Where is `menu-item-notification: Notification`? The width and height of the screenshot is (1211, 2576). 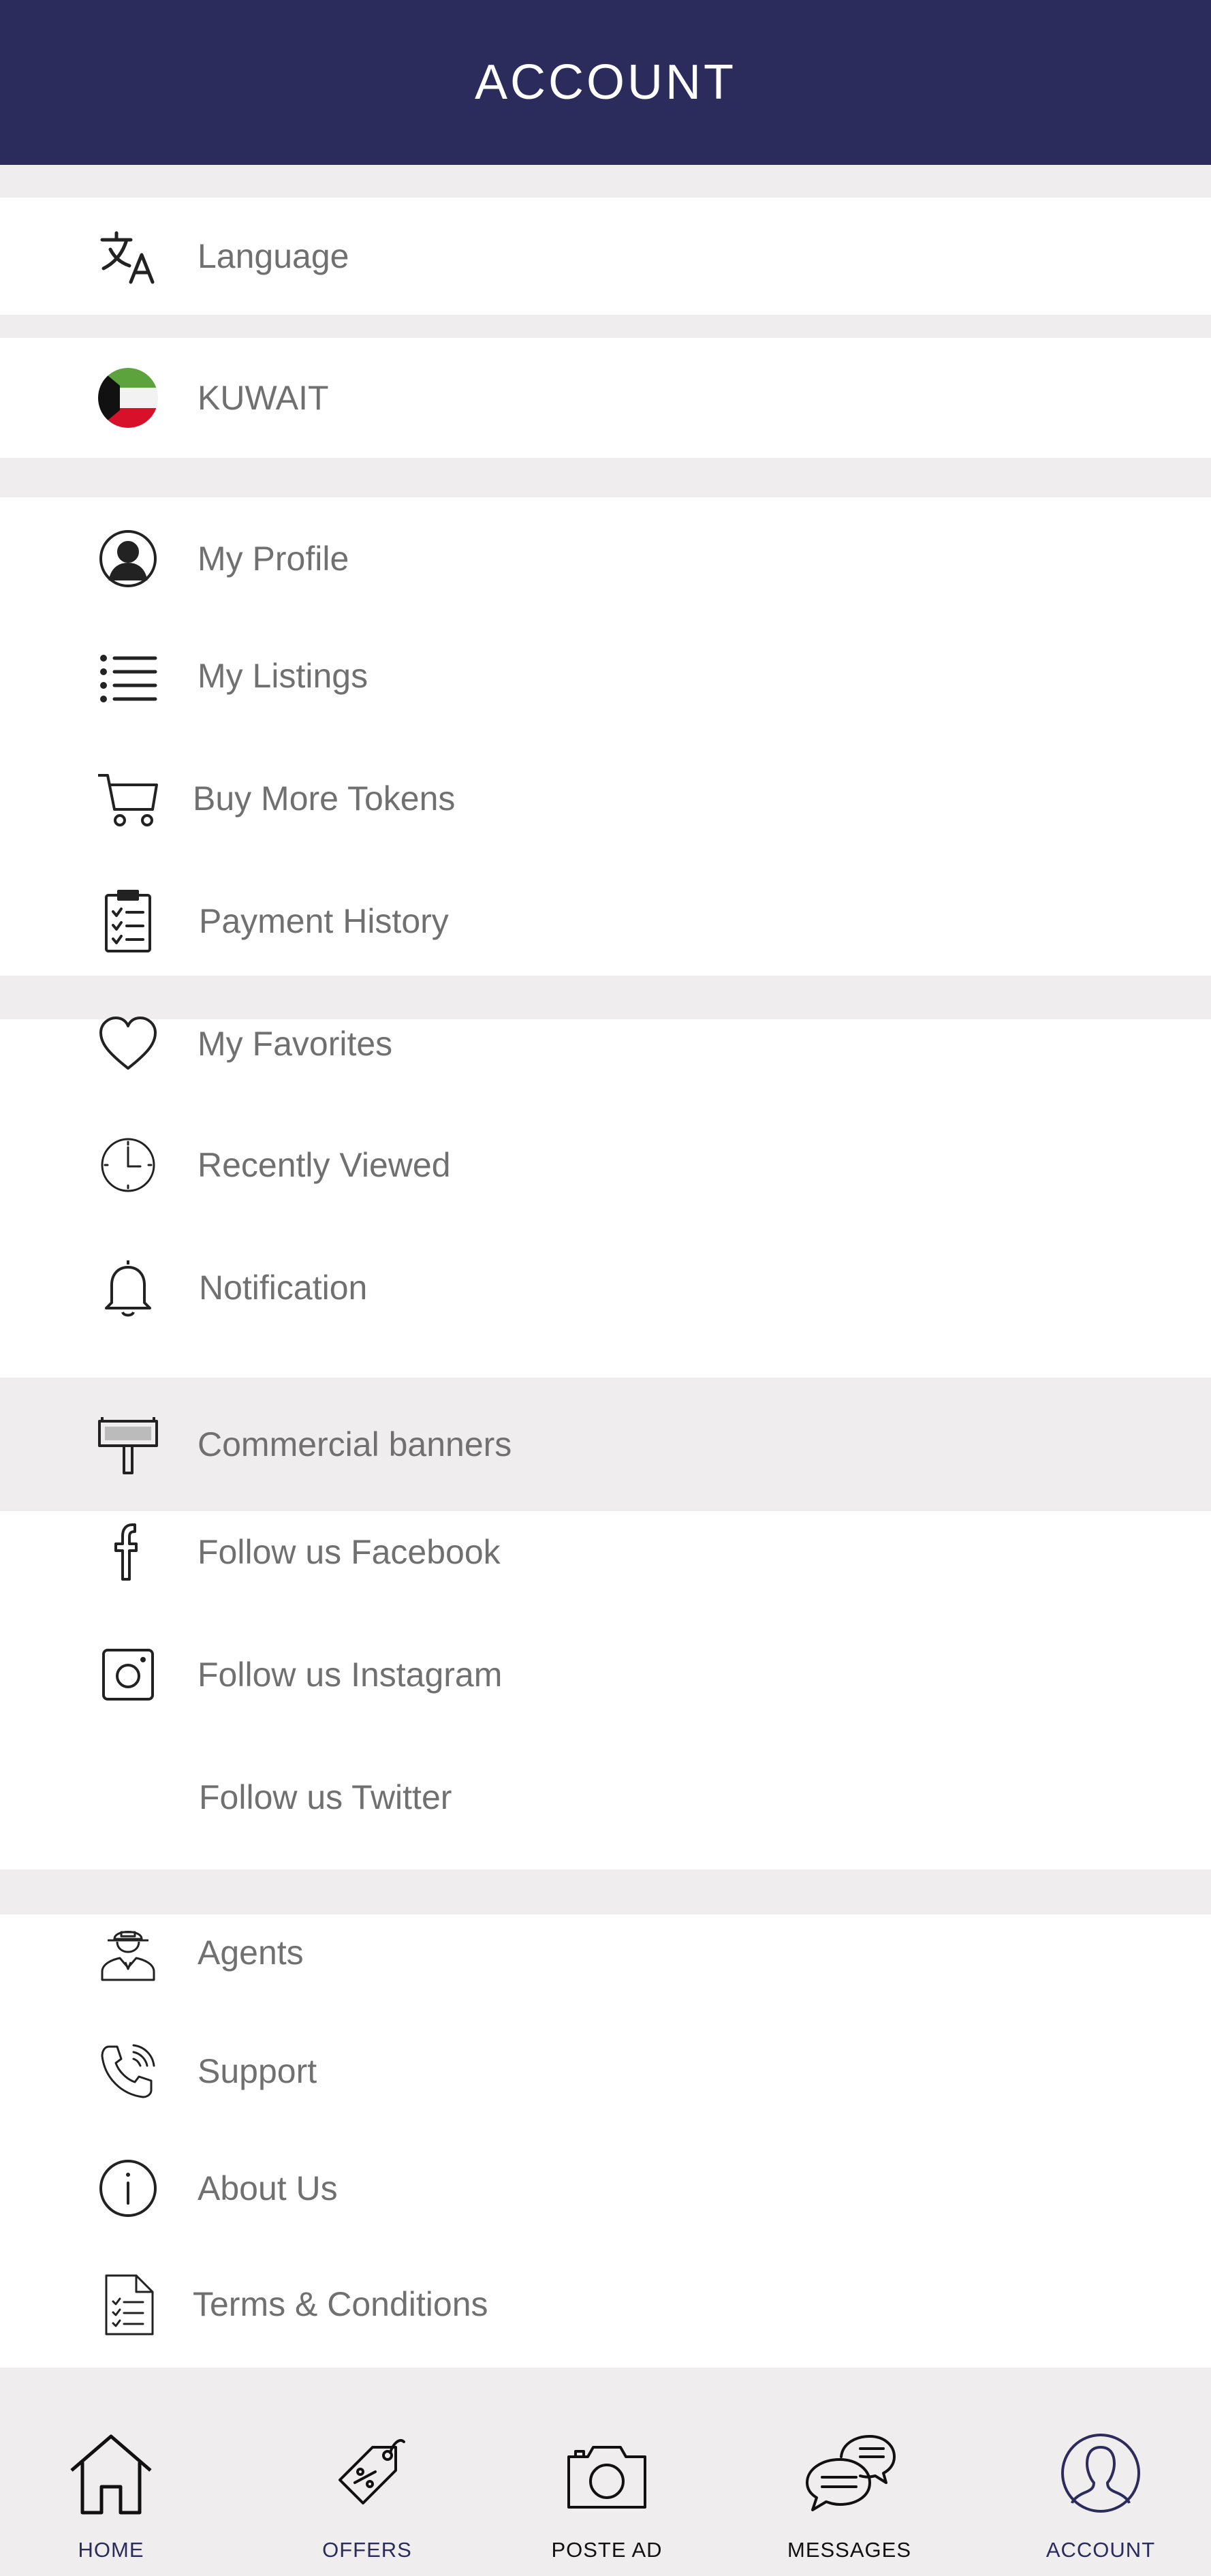
menu-item-notification: Notification is located at coordinates (605, 1287).